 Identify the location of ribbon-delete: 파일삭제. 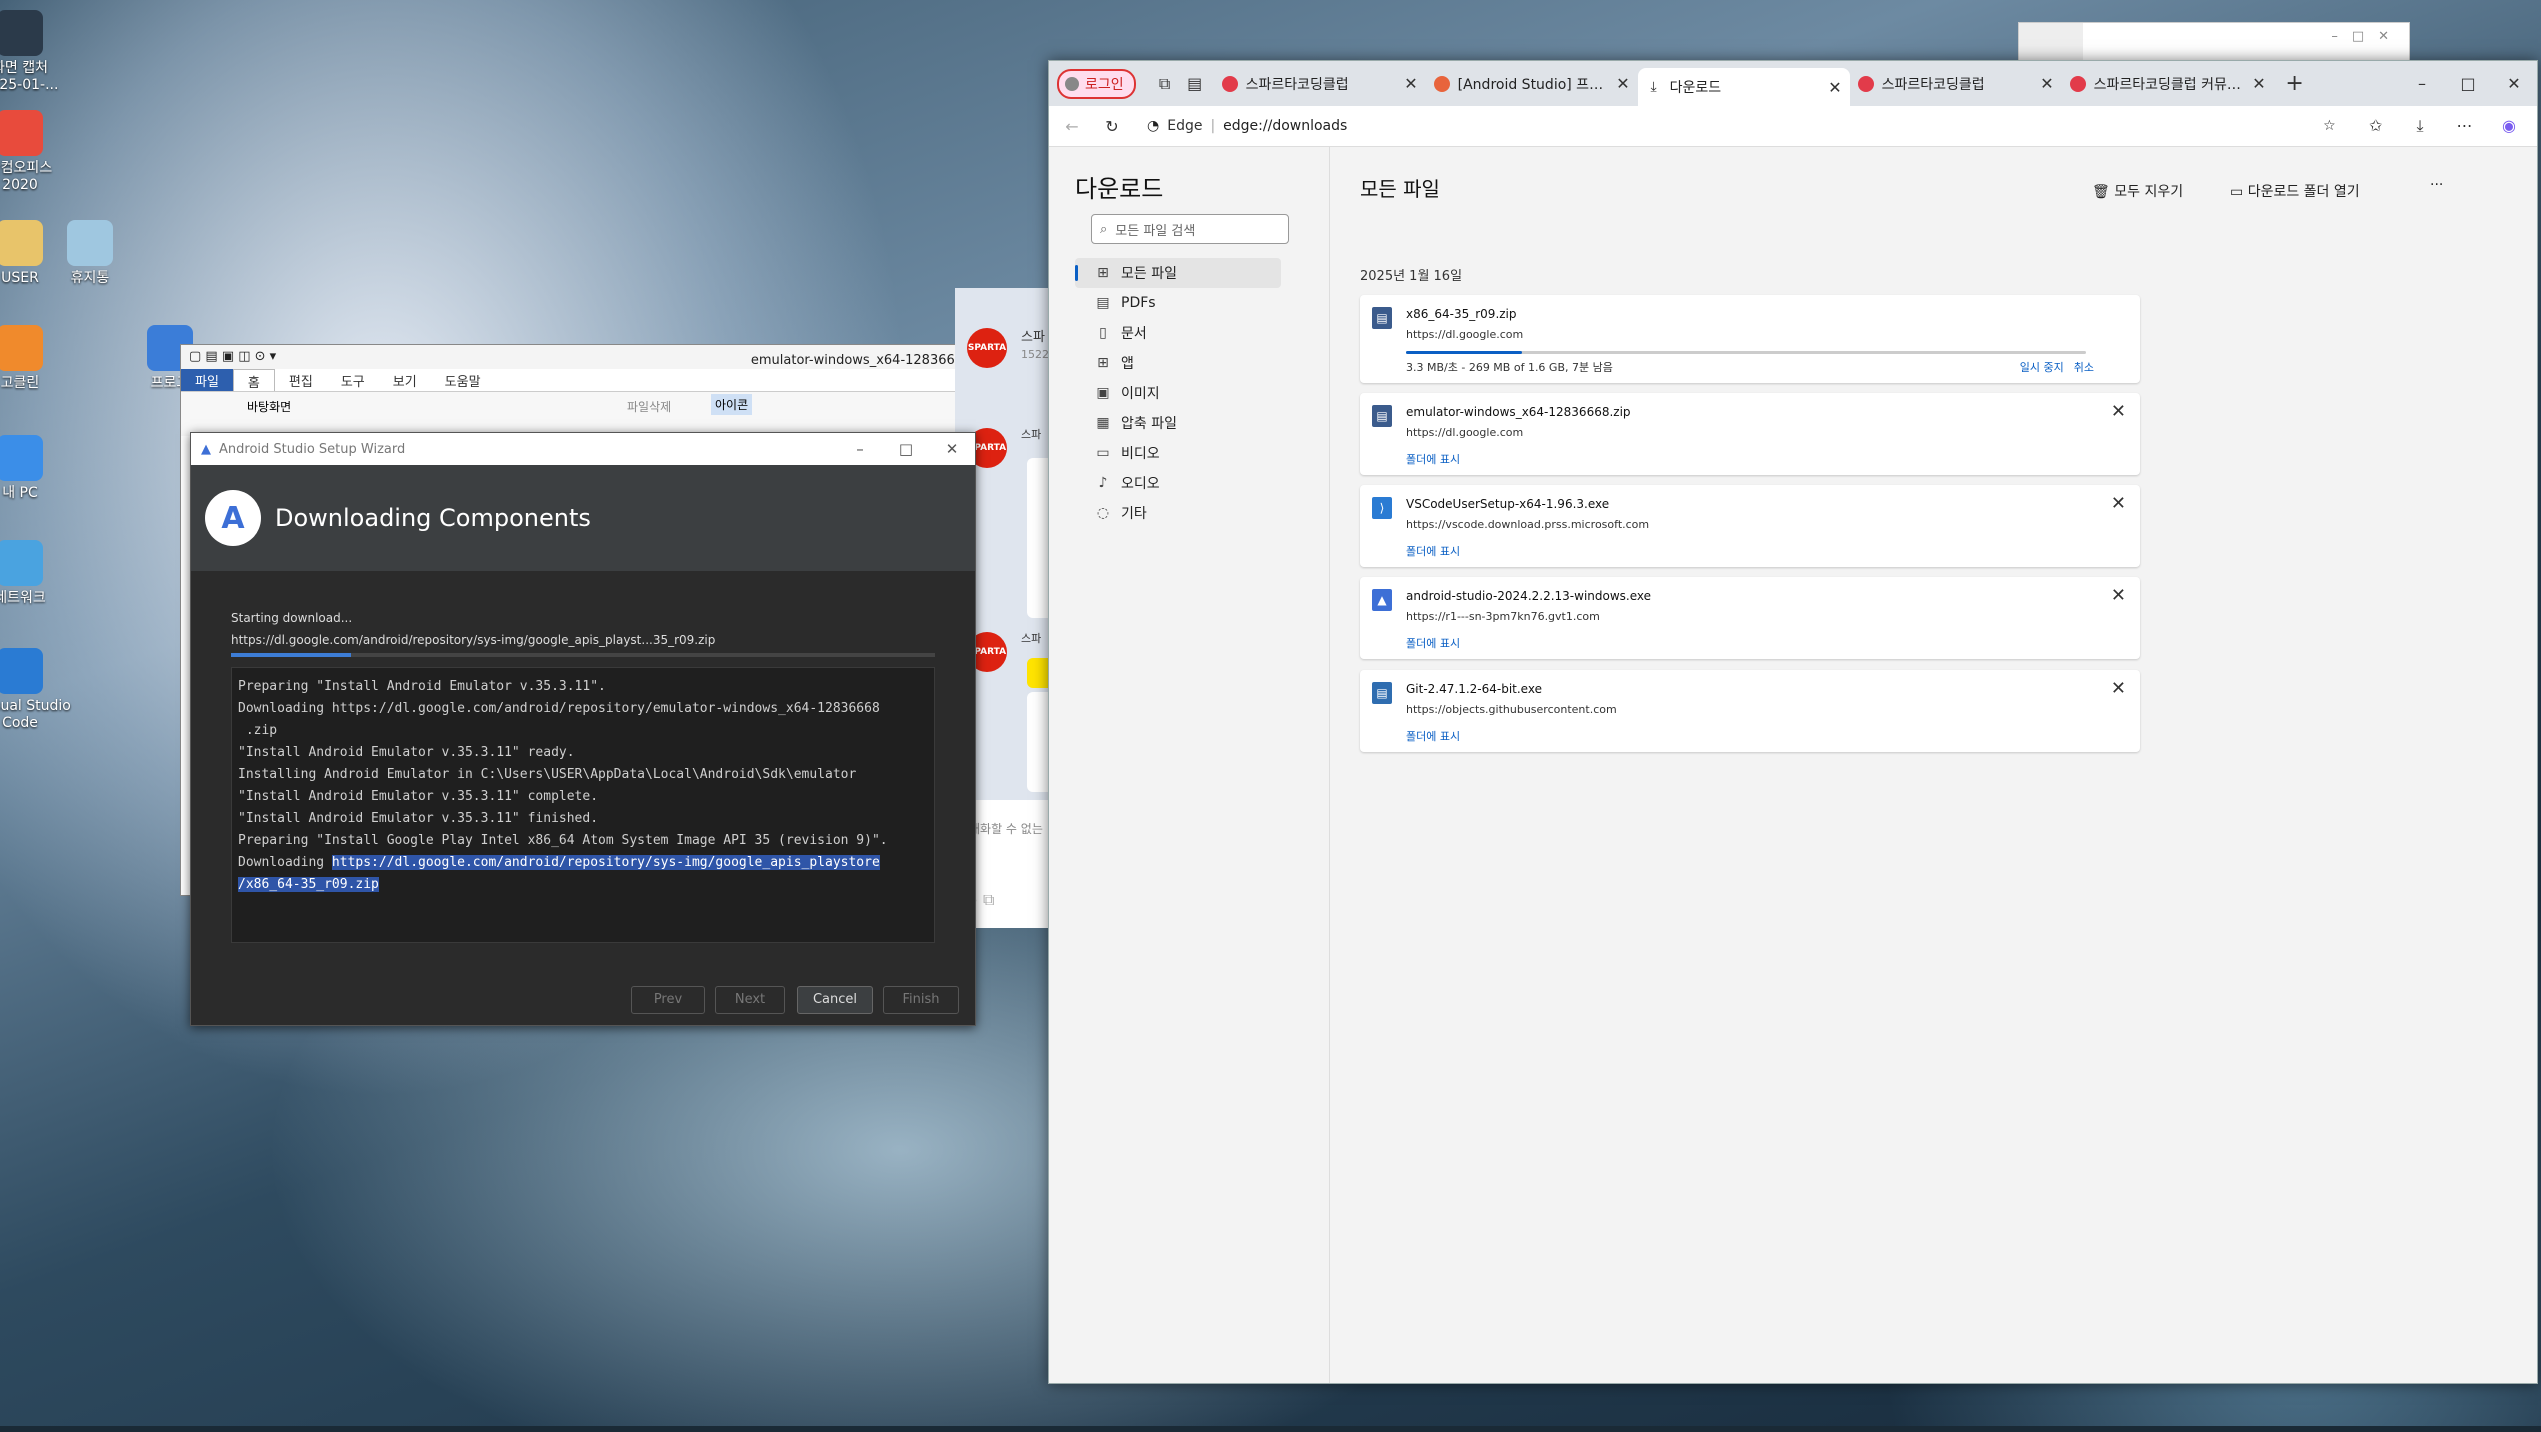
(649, 406).